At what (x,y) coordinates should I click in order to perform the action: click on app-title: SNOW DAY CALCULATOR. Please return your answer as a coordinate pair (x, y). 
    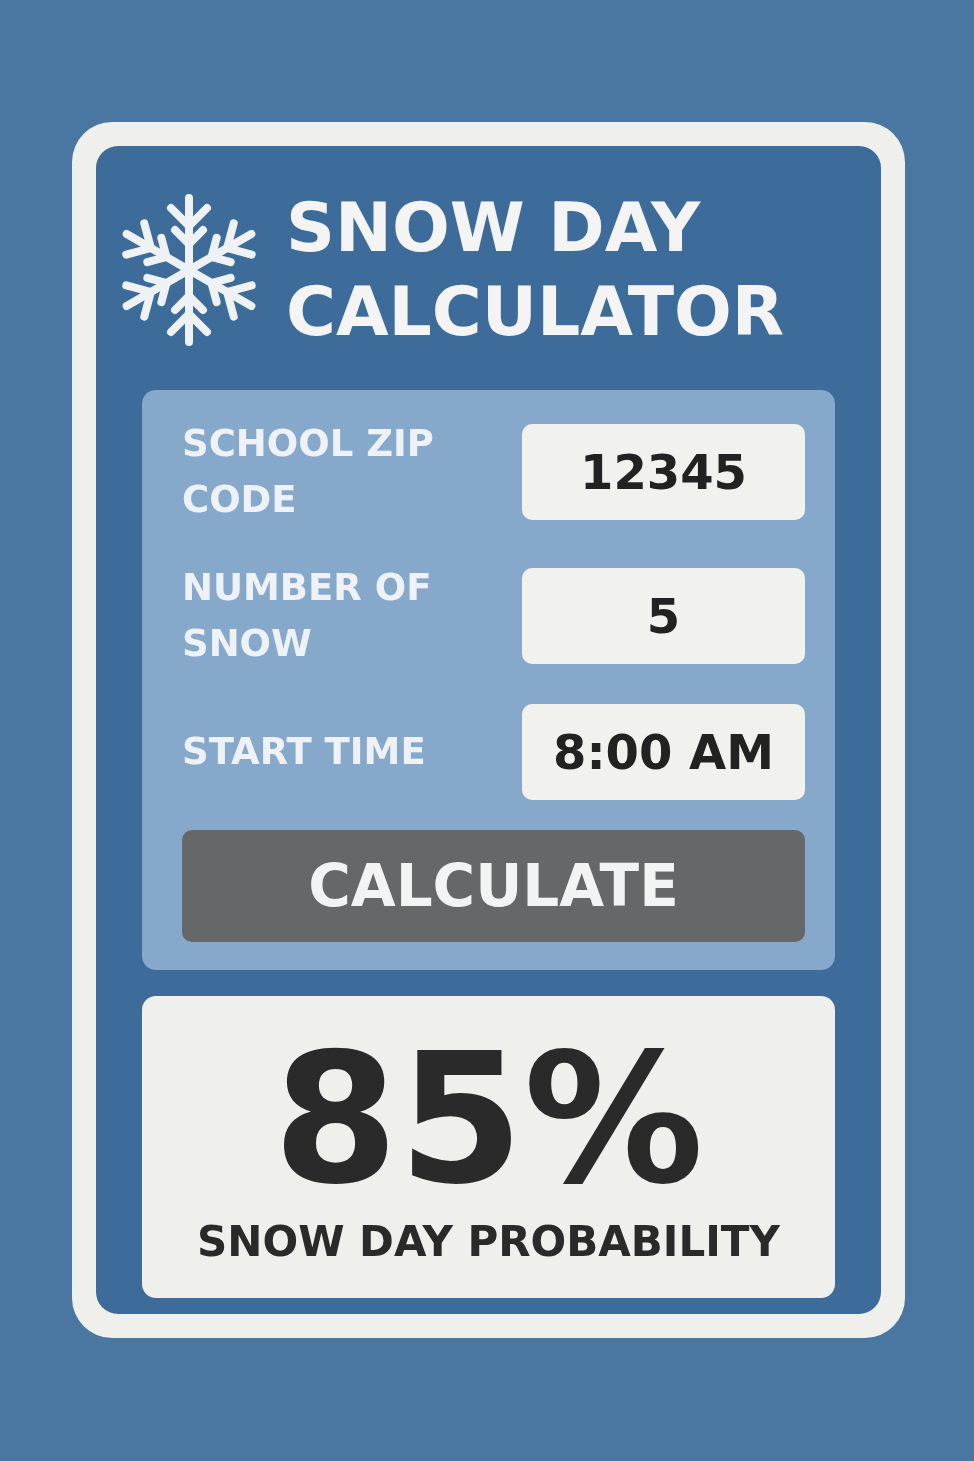
    Looking at the image, I should click on (535, 270).